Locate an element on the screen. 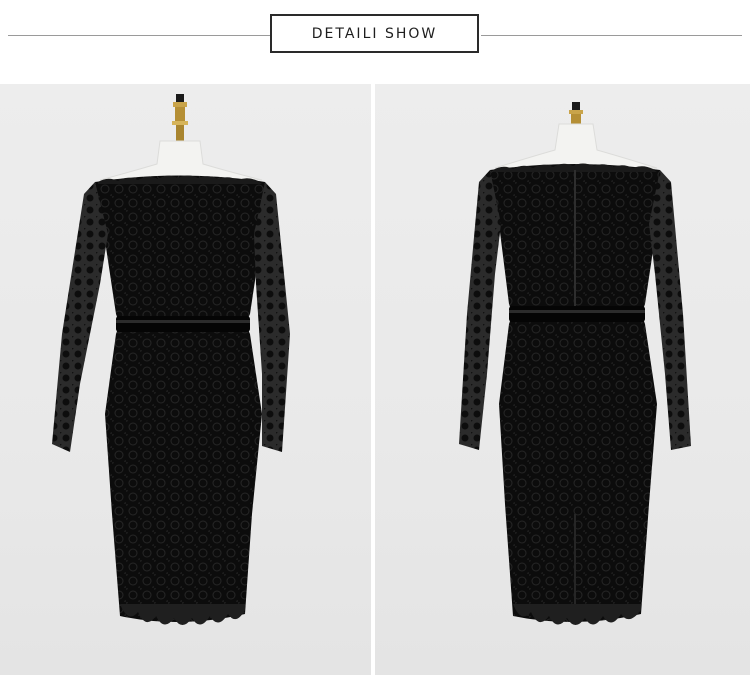  dress-body is located at coordinates (180, 399).